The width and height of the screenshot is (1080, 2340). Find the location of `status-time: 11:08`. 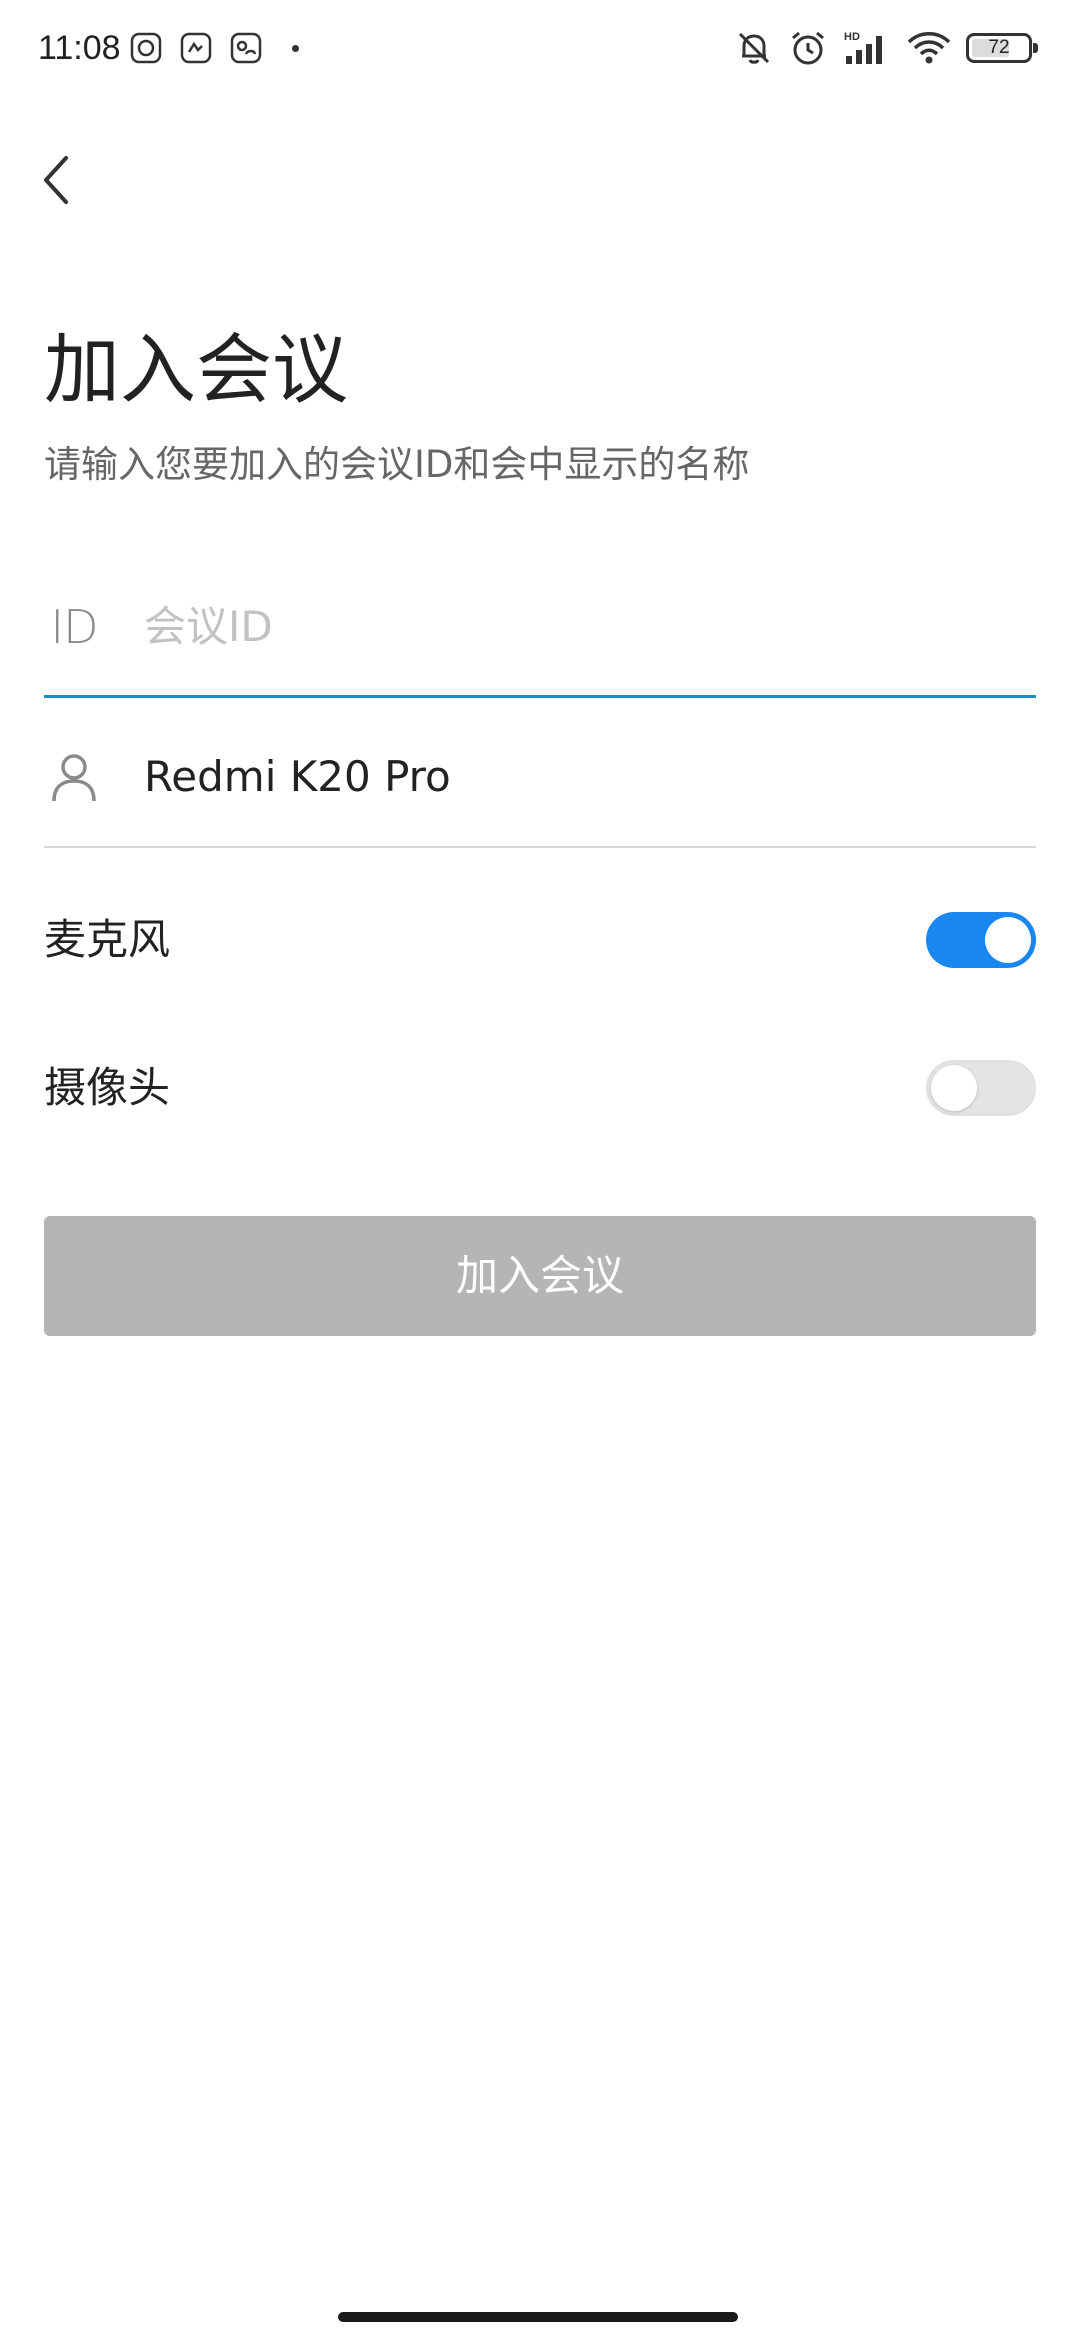

status-time: 11:08 is located at coordinates (79, 48).